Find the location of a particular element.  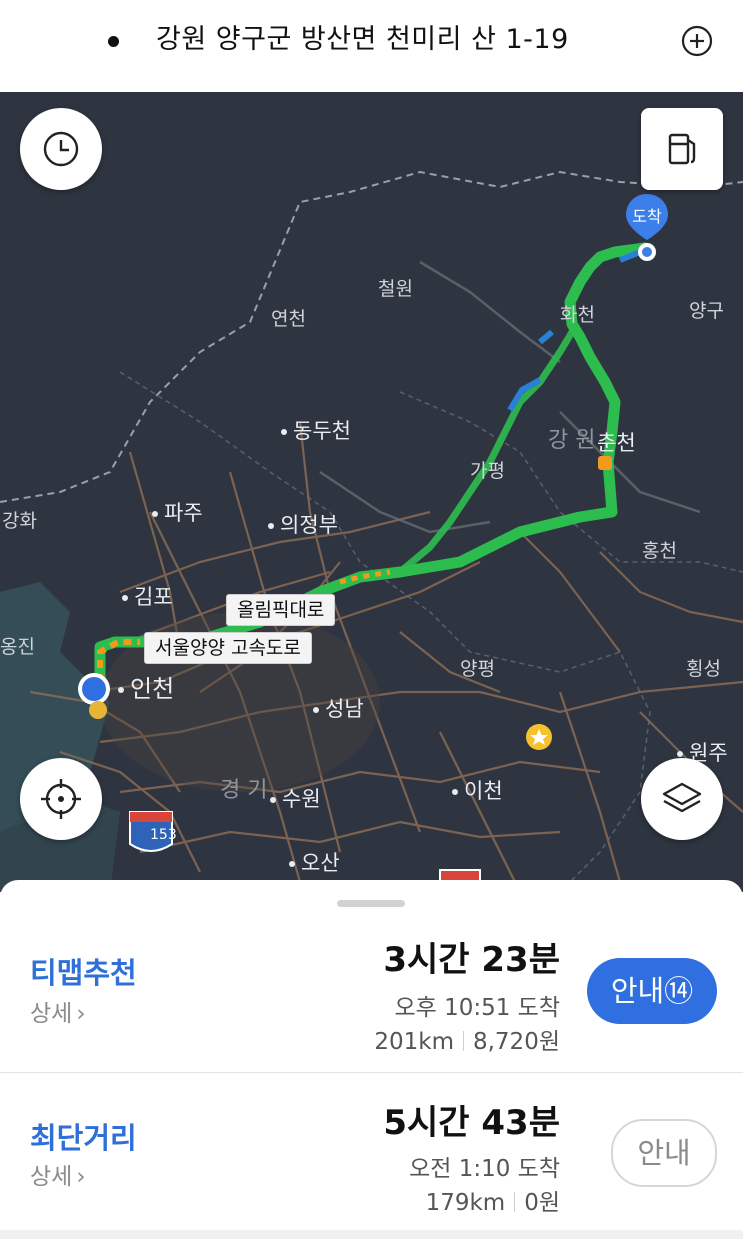

place-osan: 오산 is located at coordinates (314, 863).